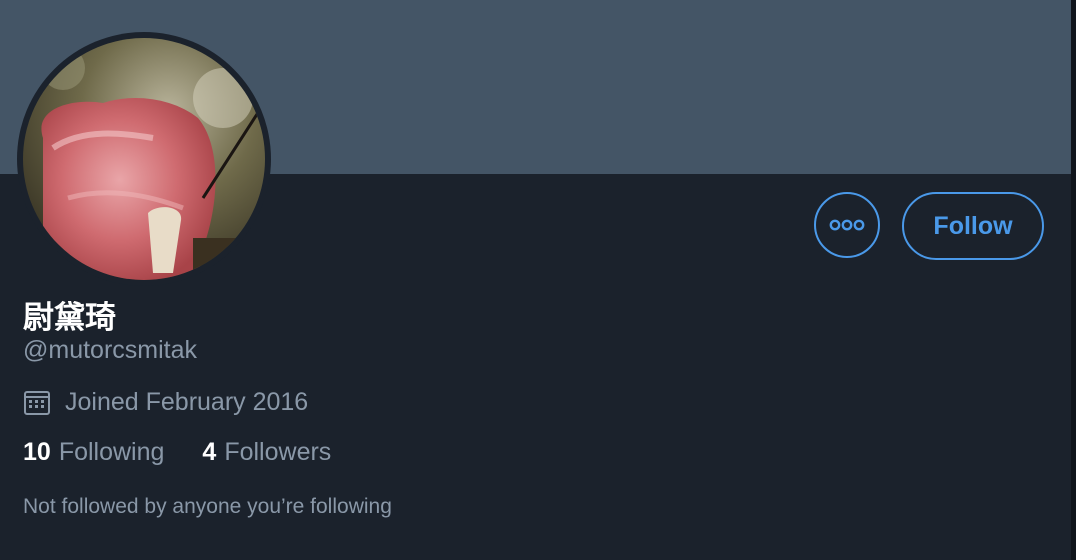  I want to click on follow-stats: 10 Following 4 Followers, so click(177, 452).